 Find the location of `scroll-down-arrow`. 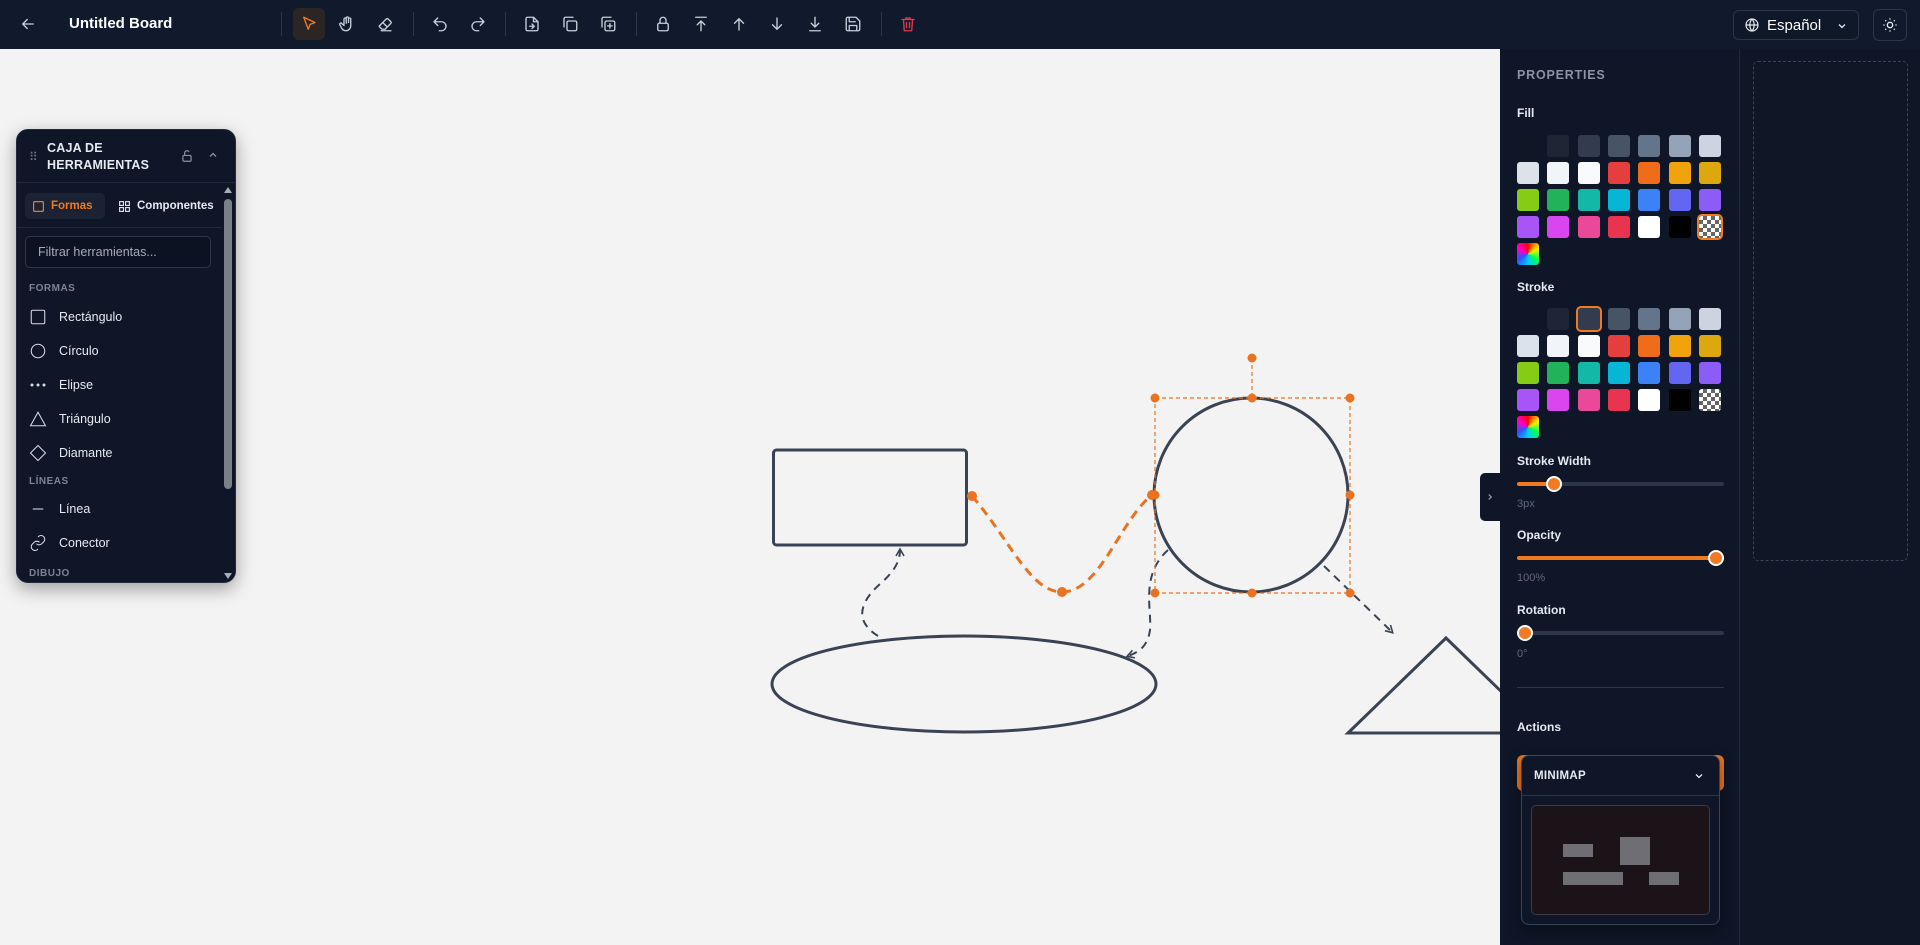

scroll-down-arrow is located at coordinates (228, 576).